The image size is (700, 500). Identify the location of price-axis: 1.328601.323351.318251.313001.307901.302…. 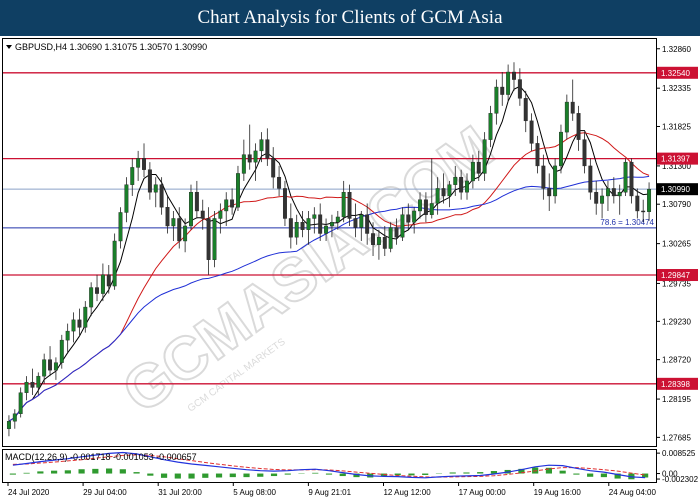
(677, 243).